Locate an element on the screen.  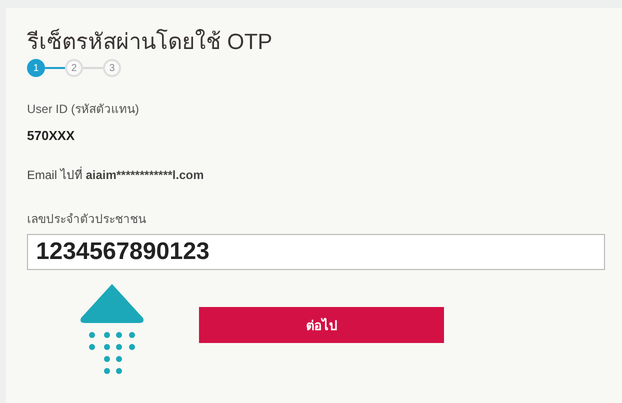
user-id-label: User ID (รหัสตัวแทน) is located at coordinates (83, 109).